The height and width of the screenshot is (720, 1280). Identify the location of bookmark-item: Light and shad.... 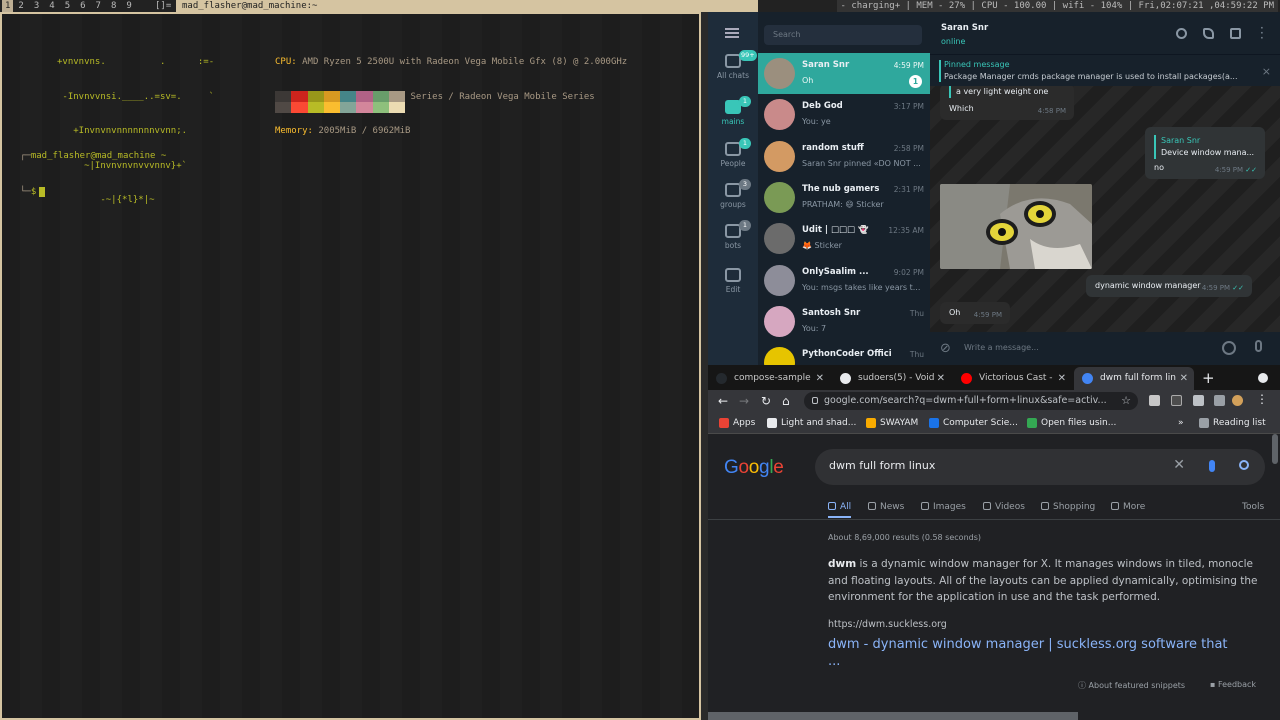
(811, 423).